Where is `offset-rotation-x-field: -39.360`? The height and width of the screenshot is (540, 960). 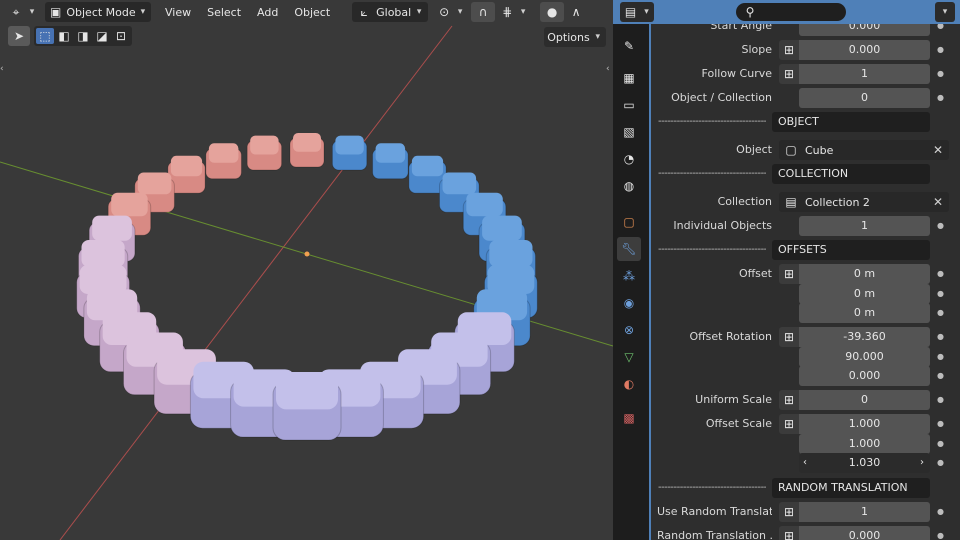 offset-rotation-x-field: -39.360 is located at coordinates (864, 337).